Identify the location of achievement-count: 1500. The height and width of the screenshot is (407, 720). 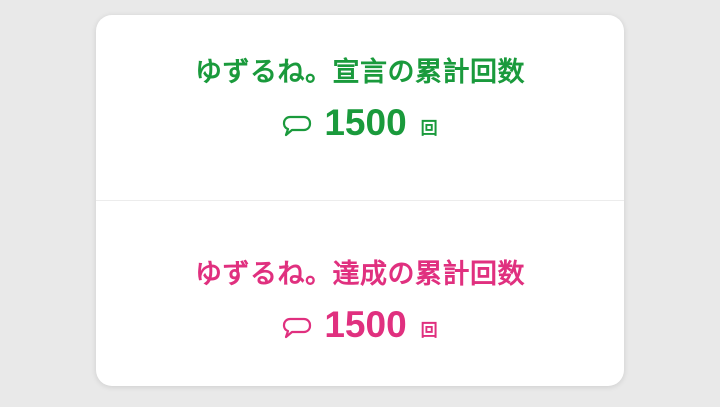
(365, 324).